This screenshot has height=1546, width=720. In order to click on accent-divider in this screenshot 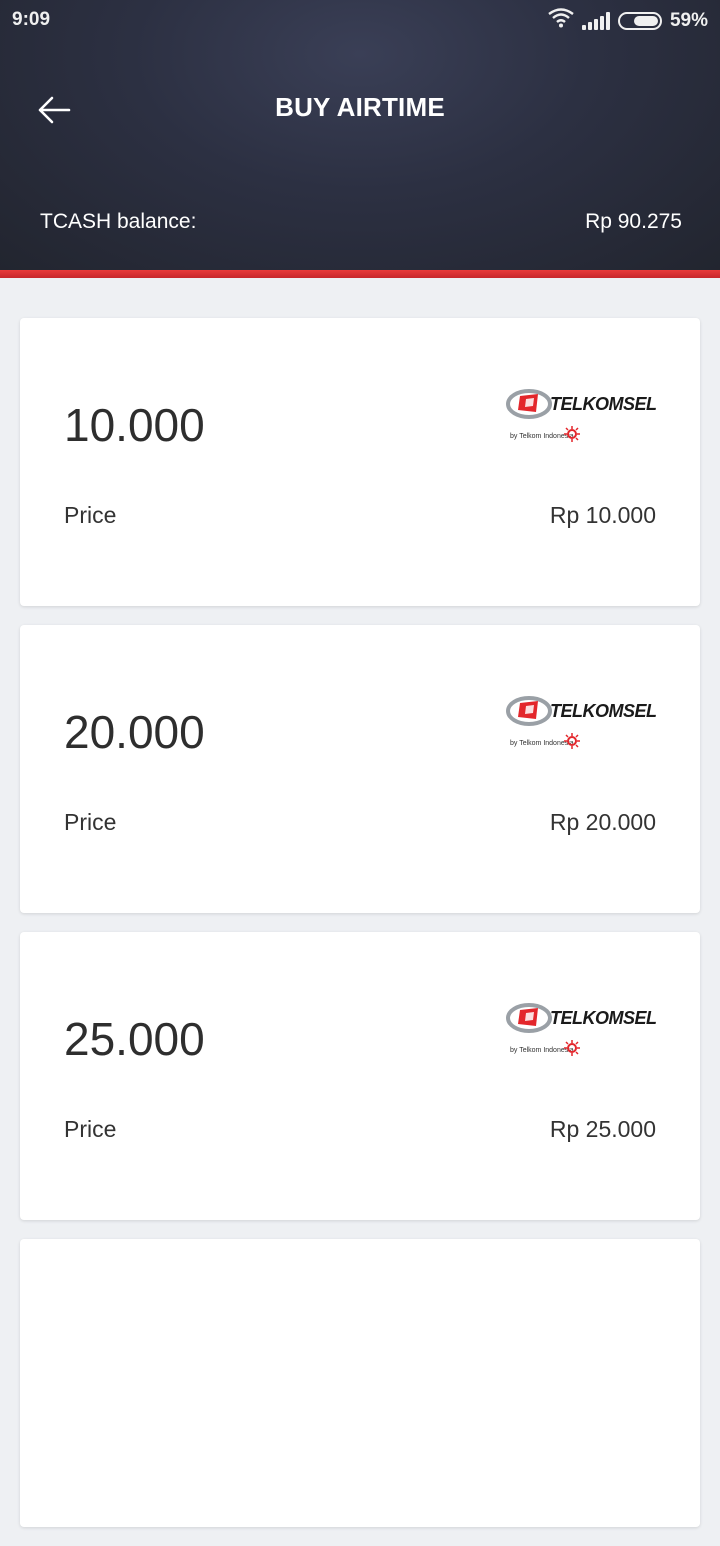, I will do `click(360, 274)`.